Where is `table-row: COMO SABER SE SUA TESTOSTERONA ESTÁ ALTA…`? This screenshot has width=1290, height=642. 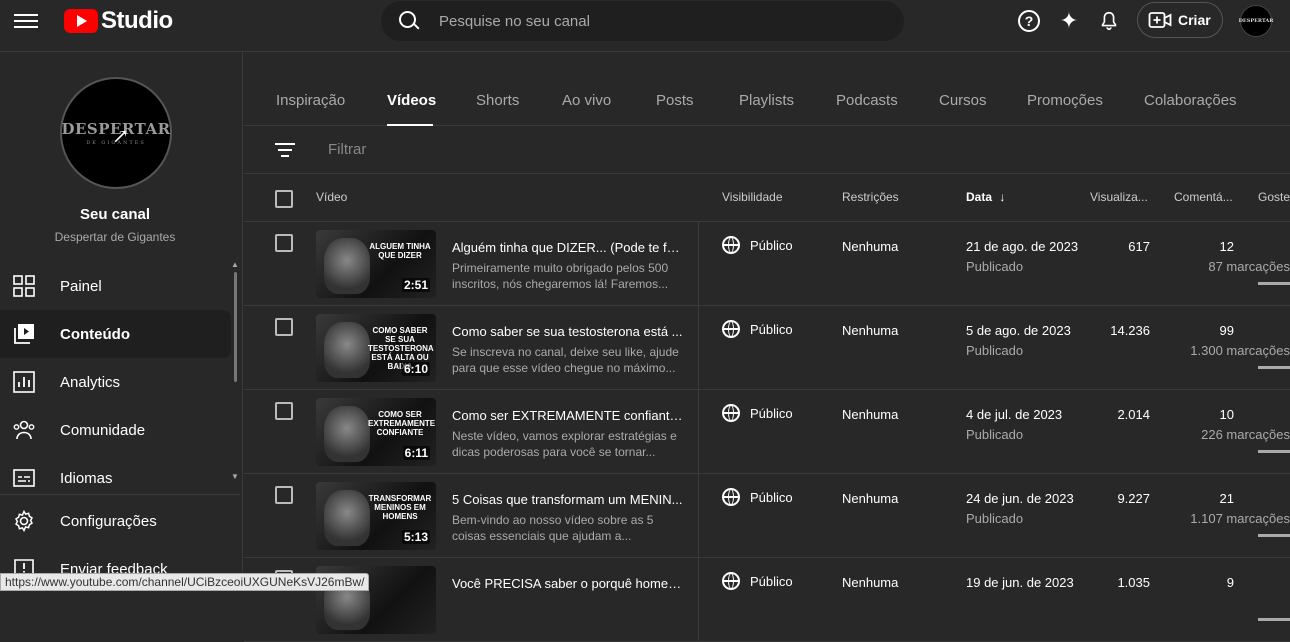 table-row: COMO SABER SE SUA TESTOSTERONA ESTÁ ALTA… is located at coordinates (767, 348).